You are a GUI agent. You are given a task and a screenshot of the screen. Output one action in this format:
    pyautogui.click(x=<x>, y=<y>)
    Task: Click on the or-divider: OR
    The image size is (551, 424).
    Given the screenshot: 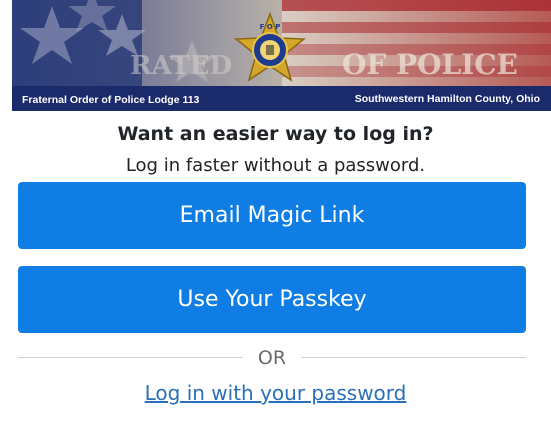 What is the action you would take?
    pyautogui.click(x=272, y=358)
    